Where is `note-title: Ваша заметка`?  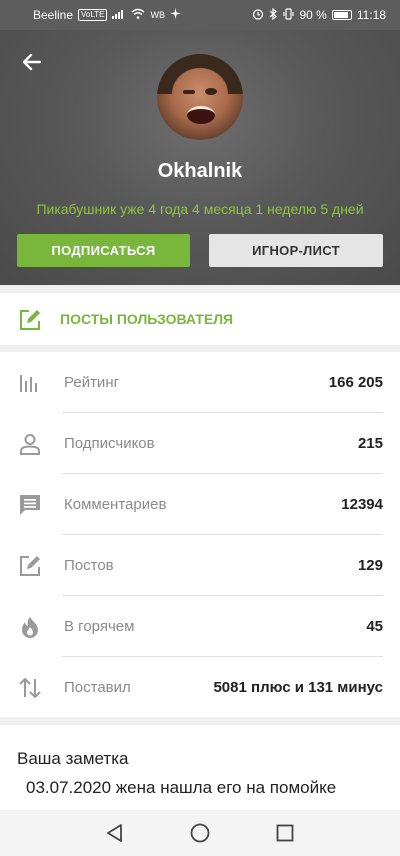 note-title: Ваша заметка is located at coordinates (73, 758).